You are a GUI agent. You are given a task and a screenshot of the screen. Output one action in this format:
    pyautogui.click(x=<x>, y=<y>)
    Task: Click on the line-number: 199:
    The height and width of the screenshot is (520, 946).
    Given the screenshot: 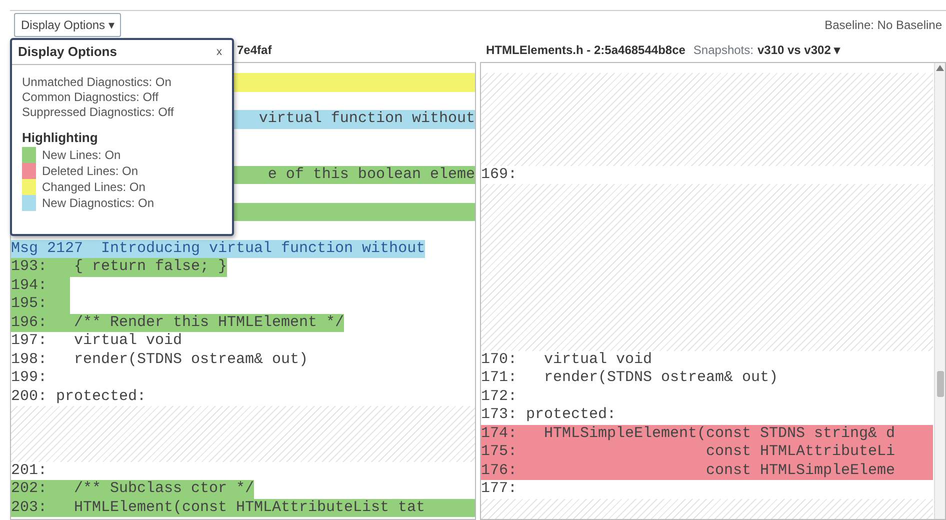 What is the action you would take?
    pyautogui.click(x=29, y=378)
    